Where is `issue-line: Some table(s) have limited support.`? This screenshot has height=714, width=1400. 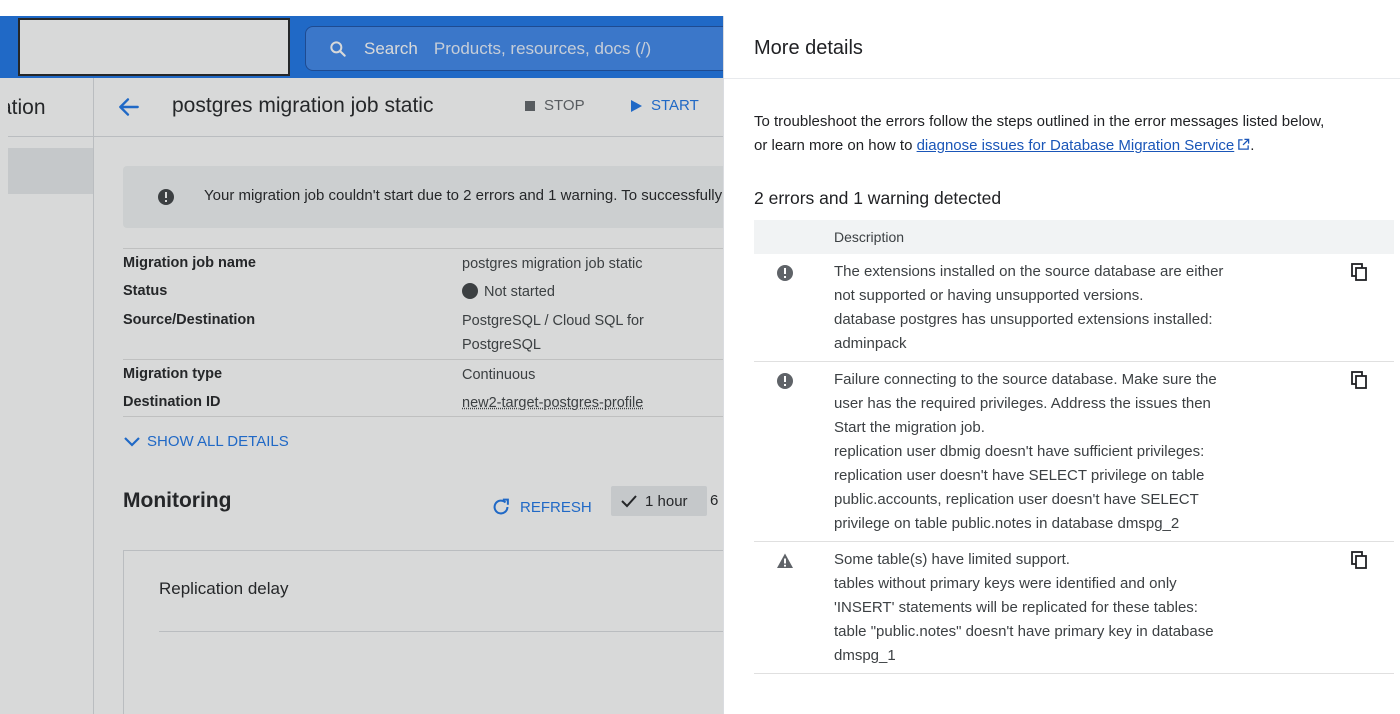 issue-line: Some table(s) have limited support. is located at coordinates (952, 559).